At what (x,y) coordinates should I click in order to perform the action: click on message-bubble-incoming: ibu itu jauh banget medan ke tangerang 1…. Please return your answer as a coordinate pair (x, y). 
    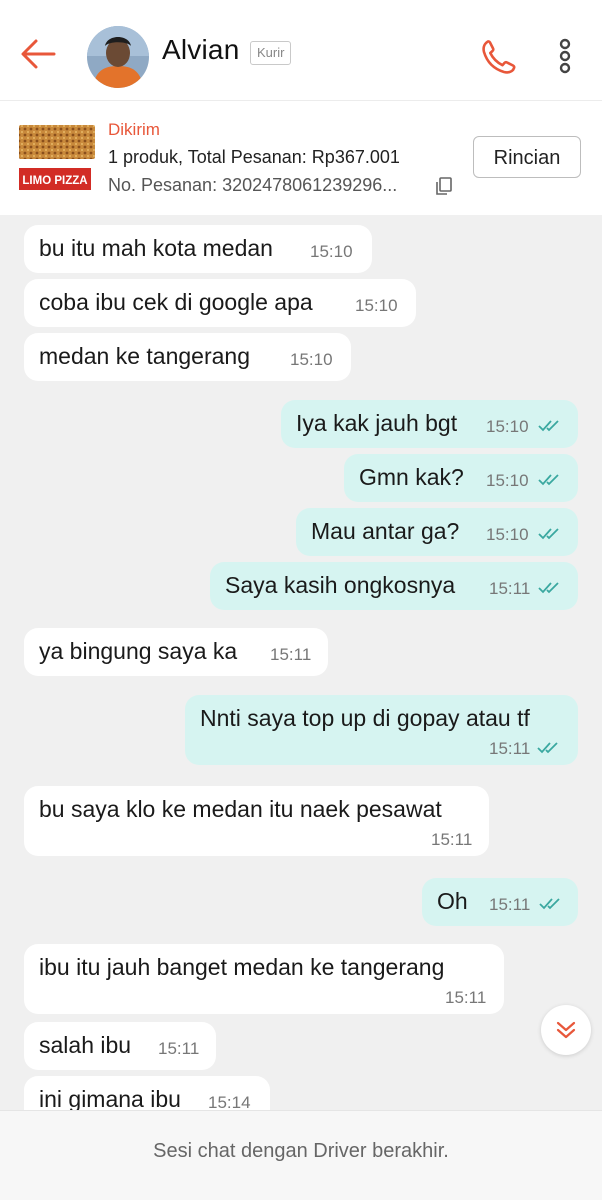
    Looking at the image, I should click on (264, 979).